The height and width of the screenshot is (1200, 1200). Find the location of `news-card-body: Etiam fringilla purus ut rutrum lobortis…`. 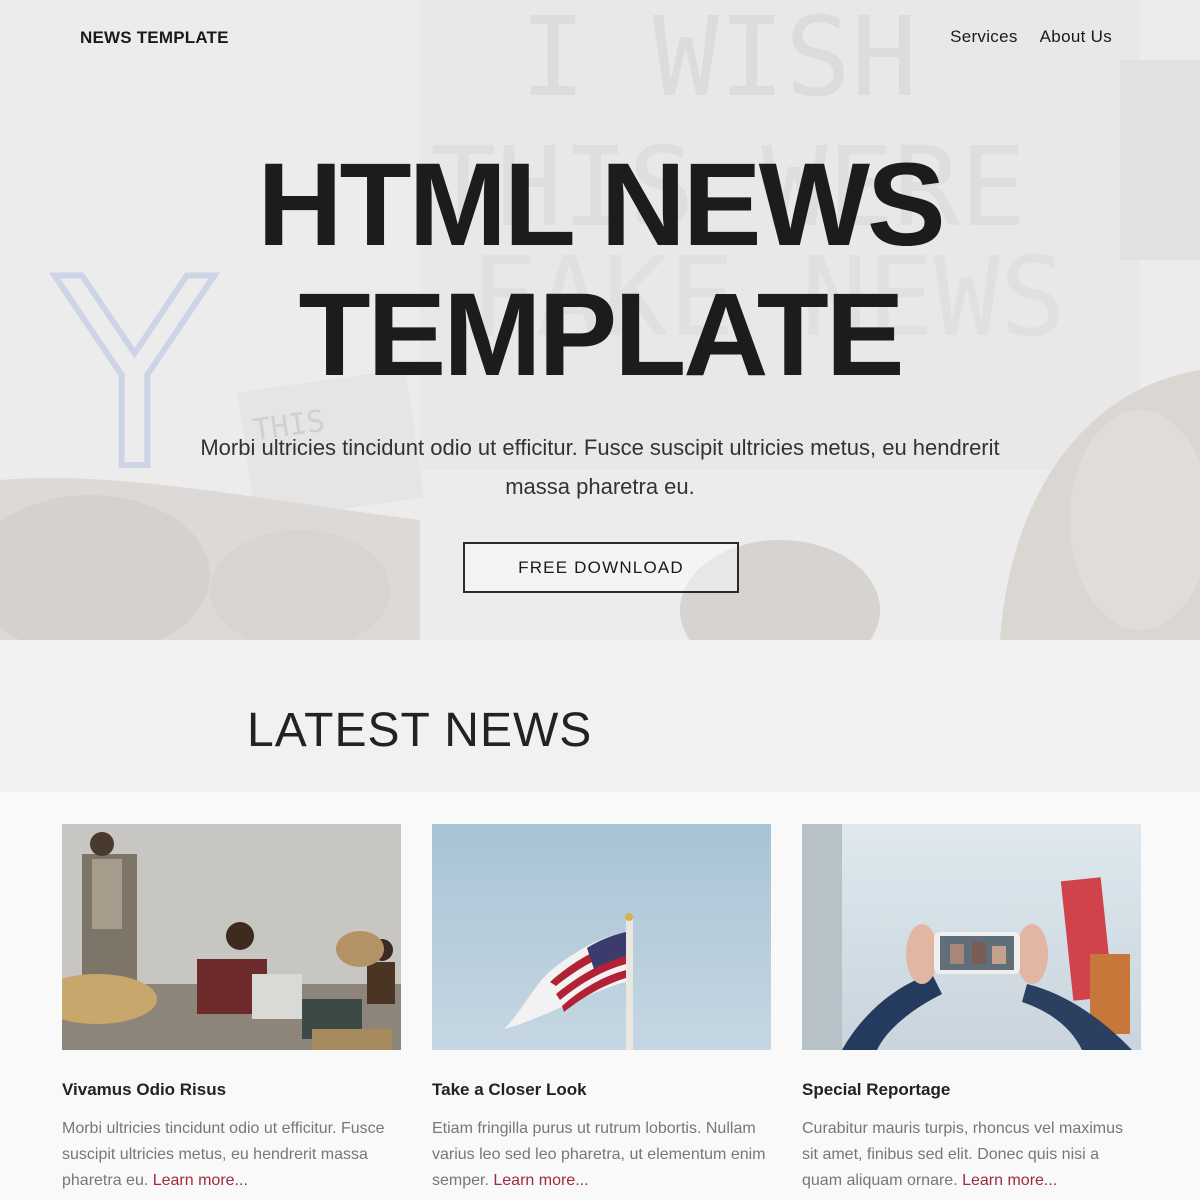

news-card-body: Etiam fringilla purus ut rutrum lobortis… is located at coordinates (601, 1155).